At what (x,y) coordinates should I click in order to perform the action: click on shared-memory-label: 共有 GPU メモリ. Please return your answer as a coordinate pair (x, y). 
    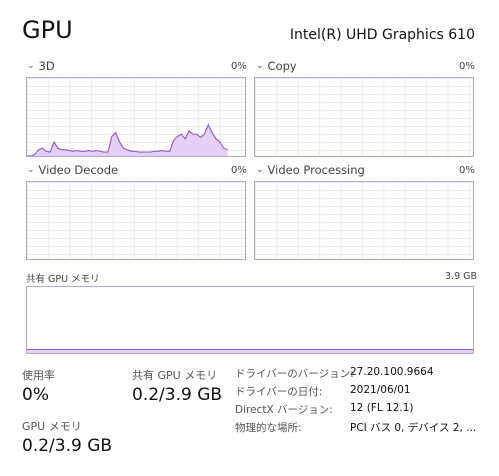
    Looking at the image, I should click on (63, 279).